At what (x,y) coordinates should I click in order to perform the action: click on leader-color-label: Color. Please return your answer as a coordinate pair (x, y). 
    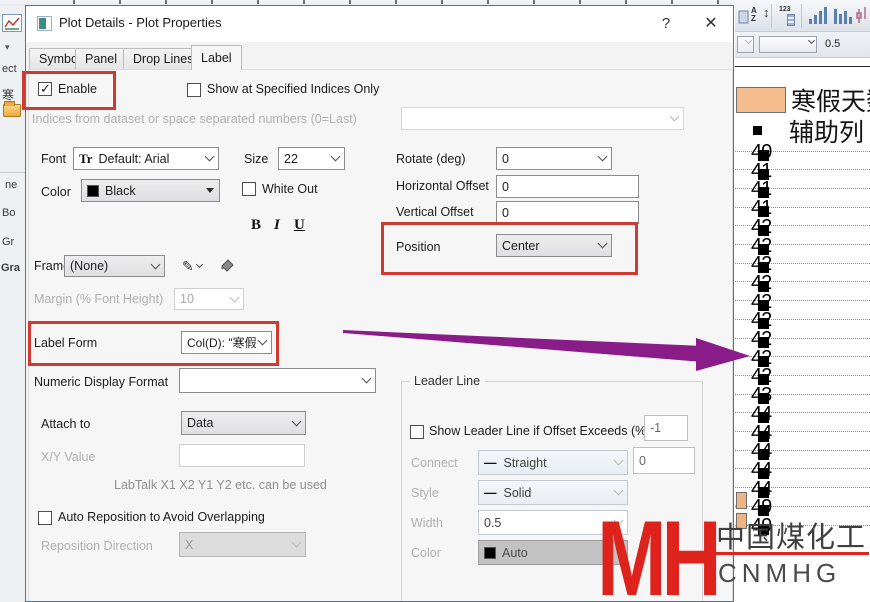
    Looking at the image, I should click on (426, 553).